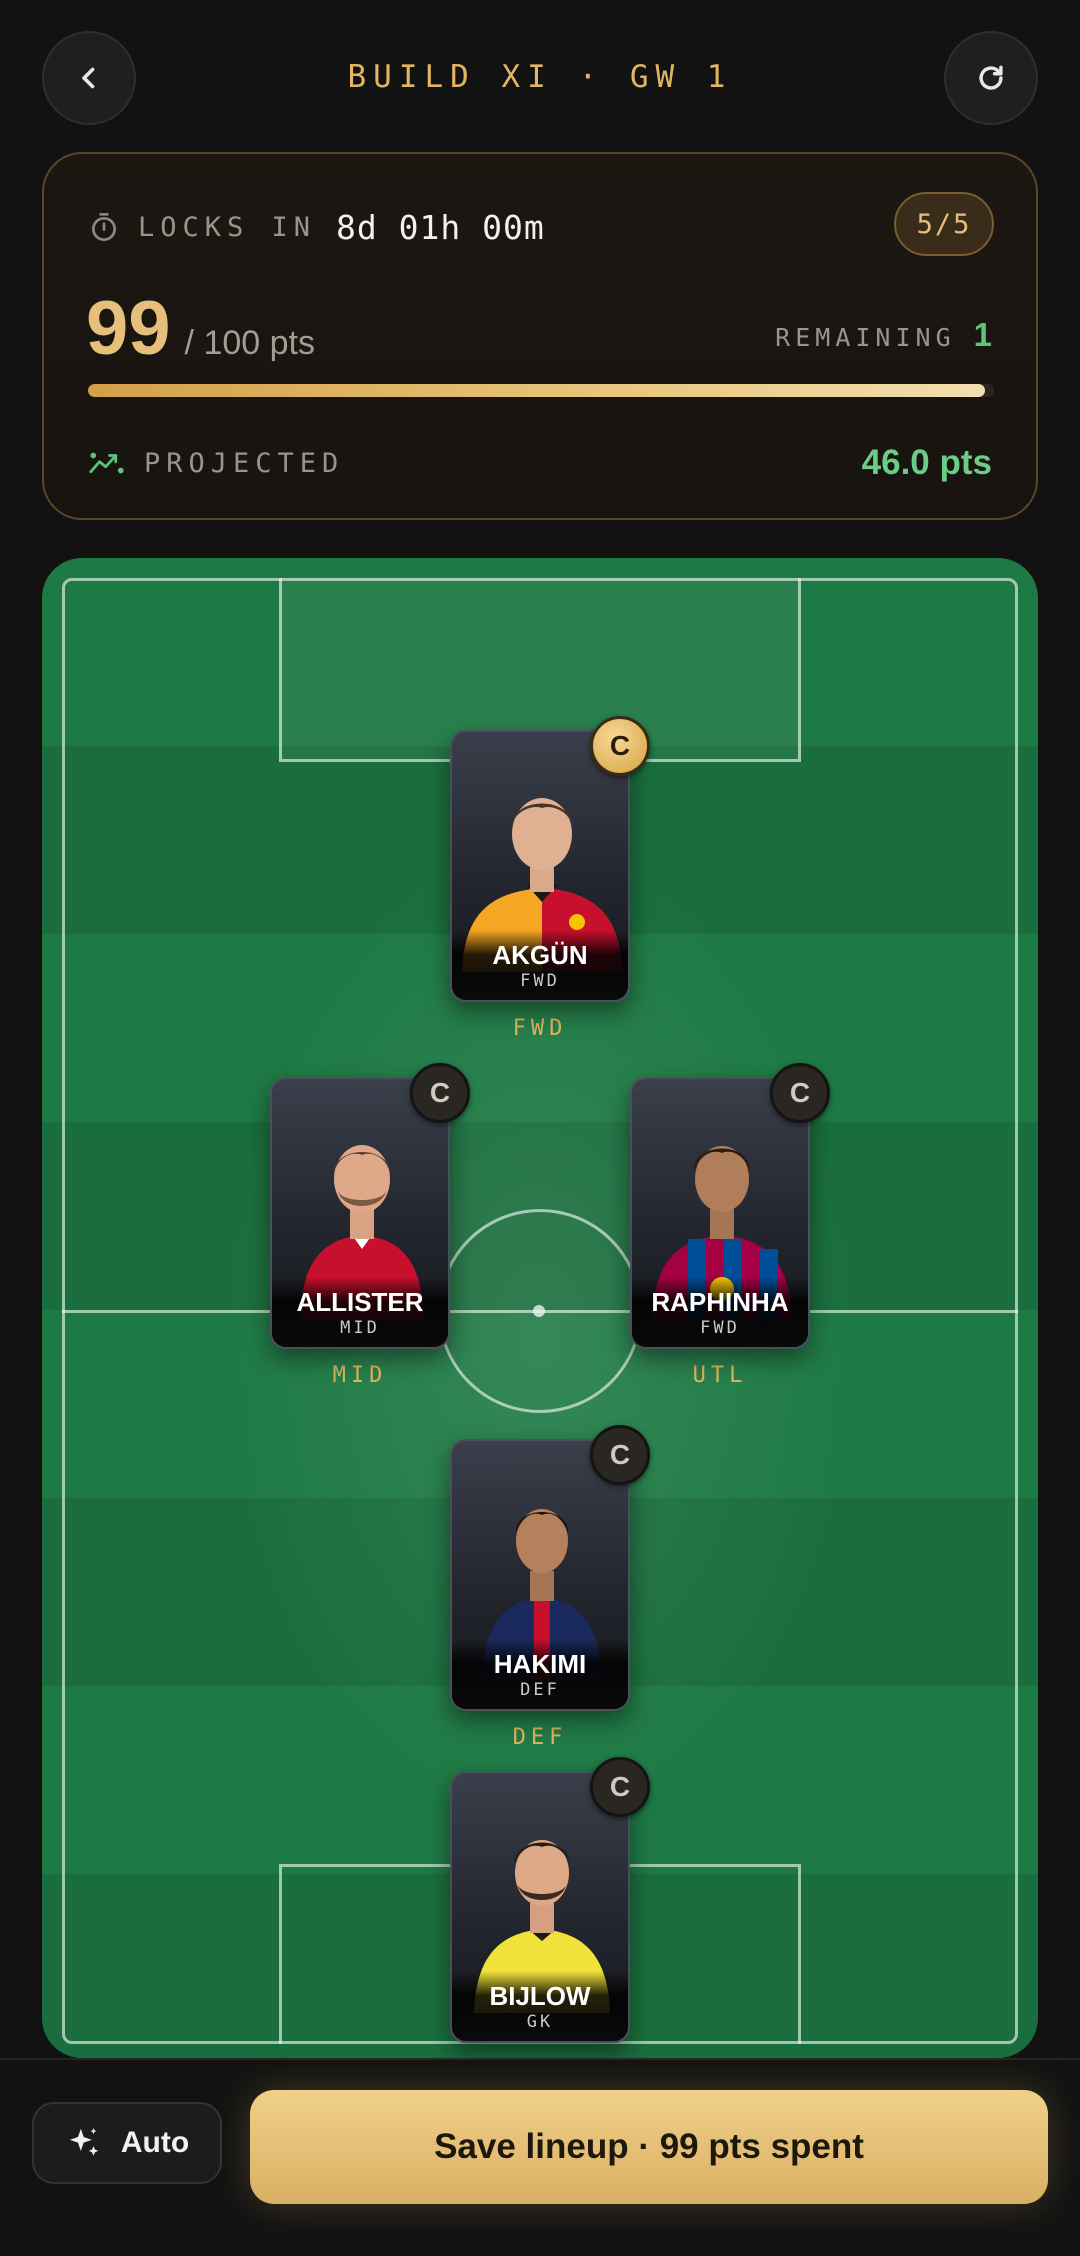 The width and height of the screenshot is (1080, 2256). Describe the element at coordinates (865, 337) in the screenshot. I see `remaining-label: REMAINING` at that location.